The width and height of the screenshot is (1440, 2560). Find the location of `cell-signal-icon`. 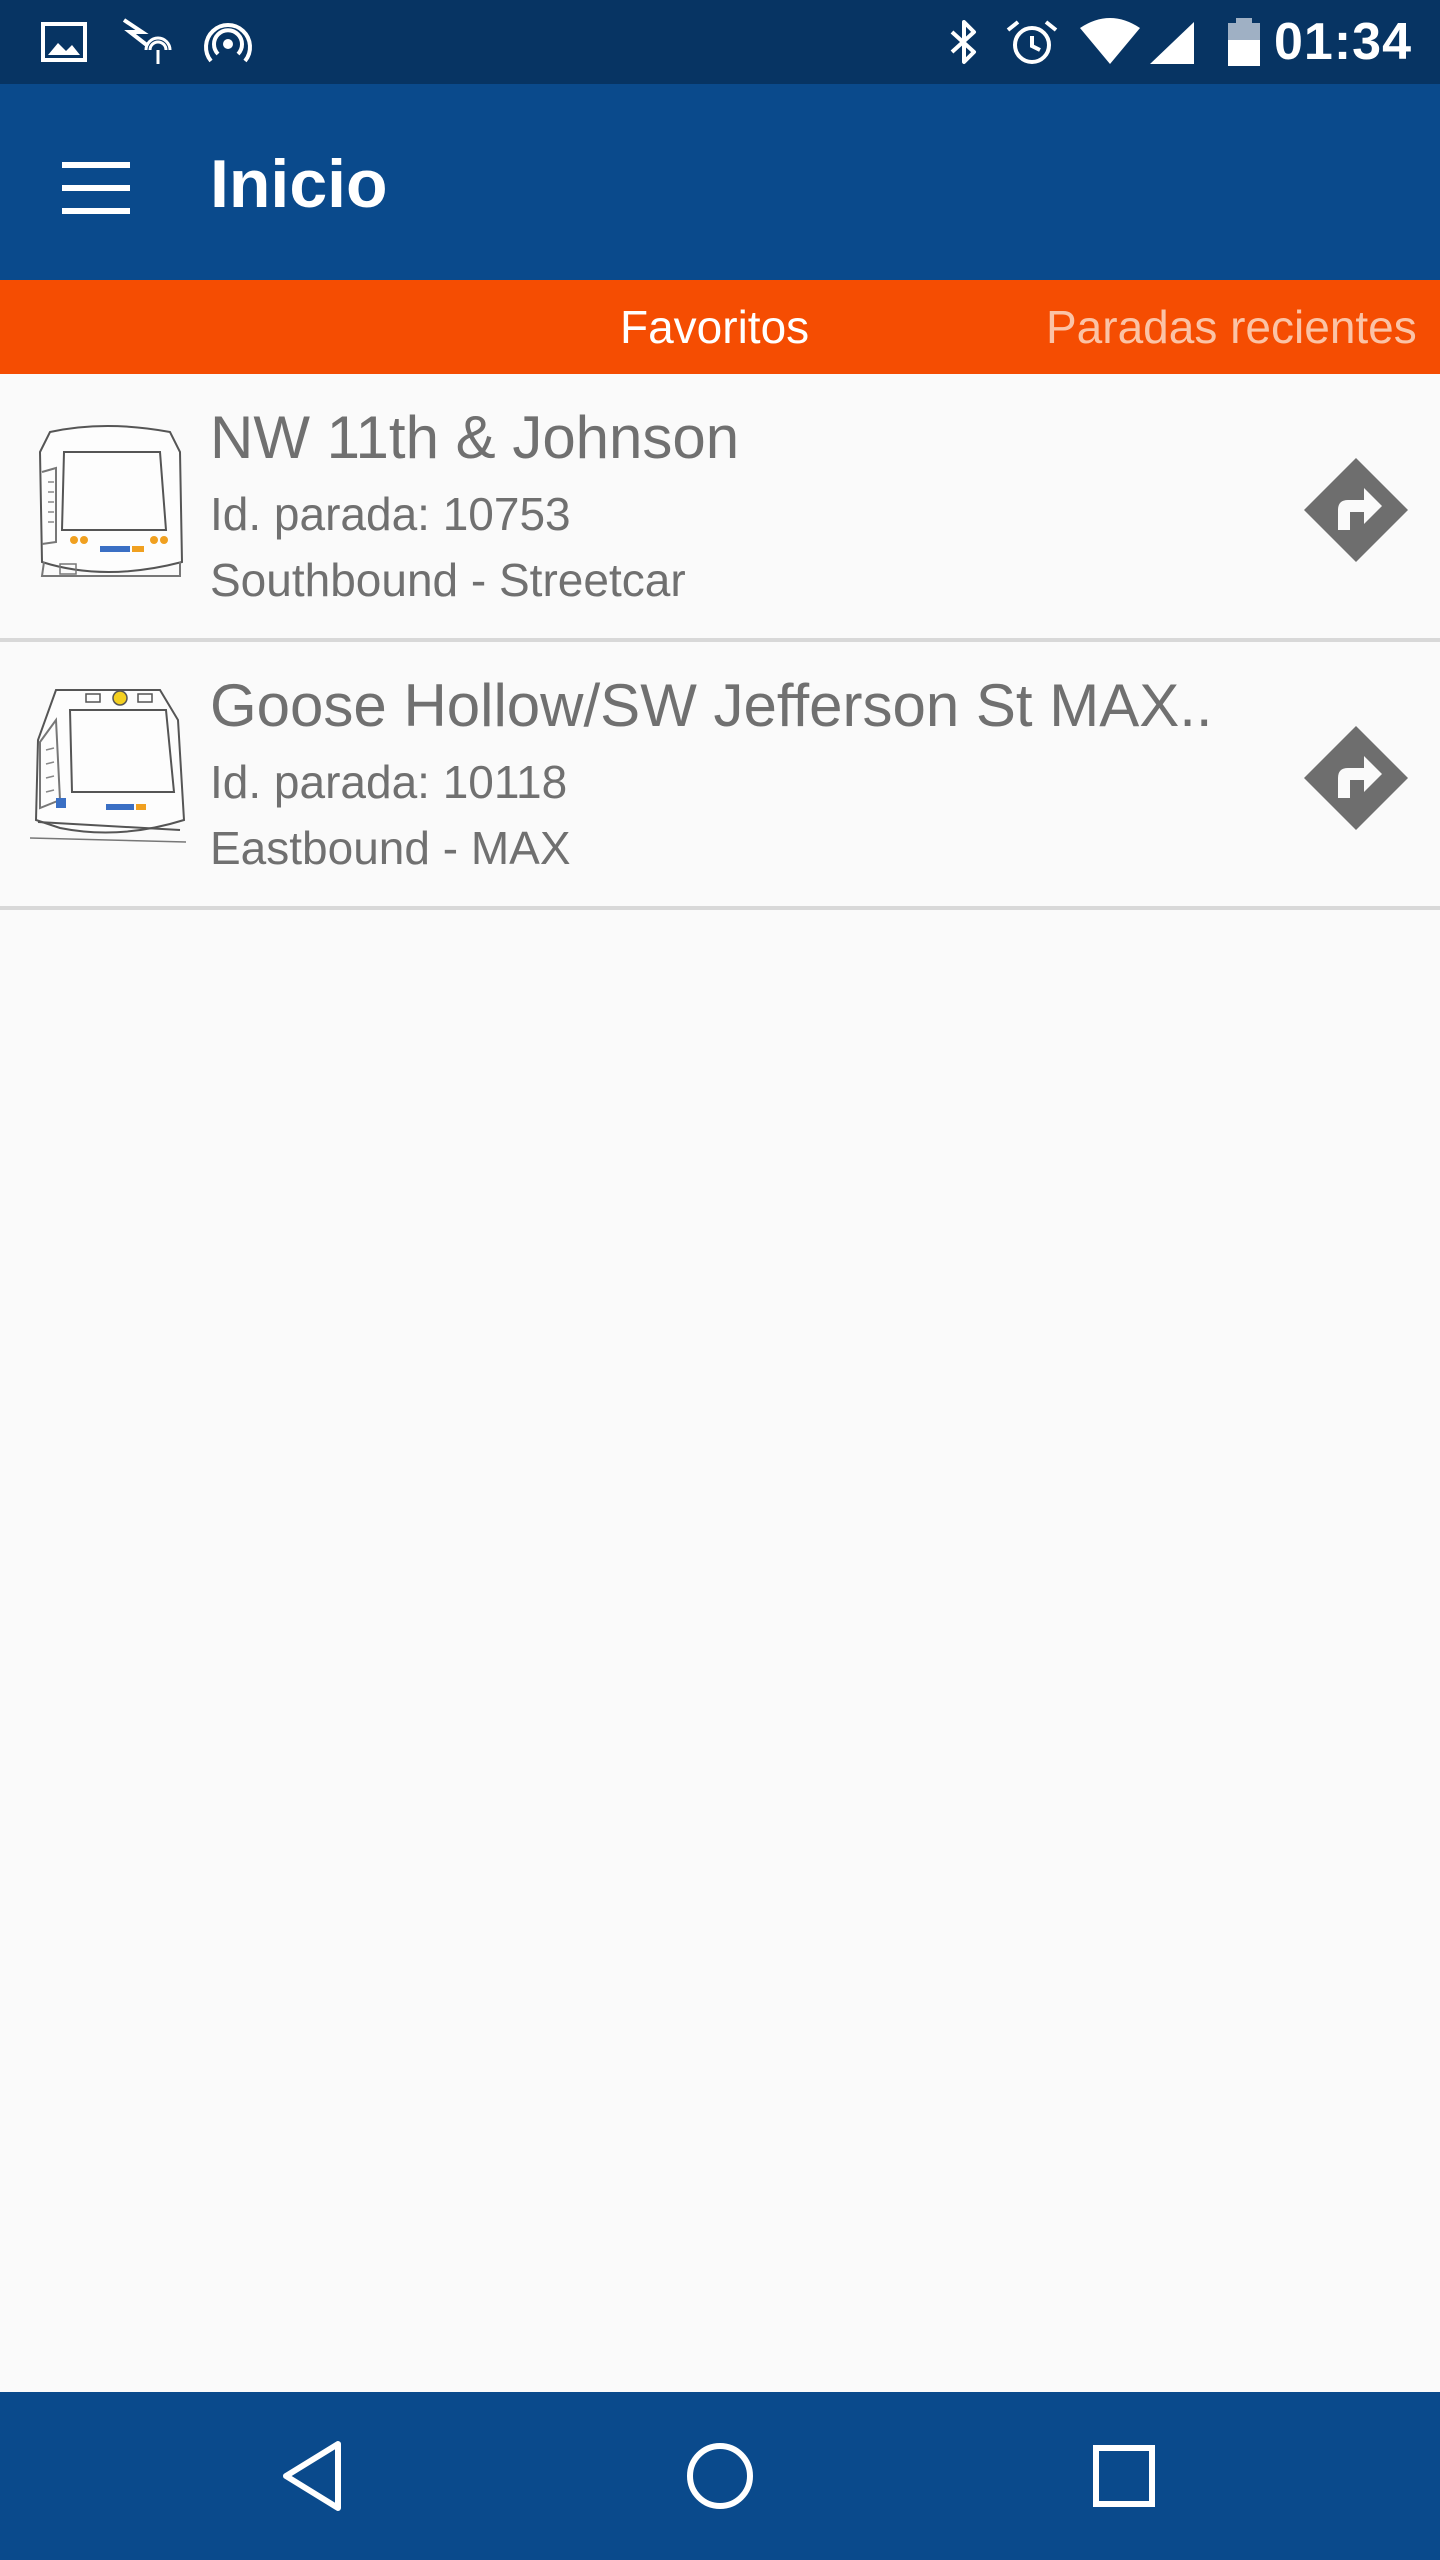

cell-signal-icon is located at coordinates (1172, 43).